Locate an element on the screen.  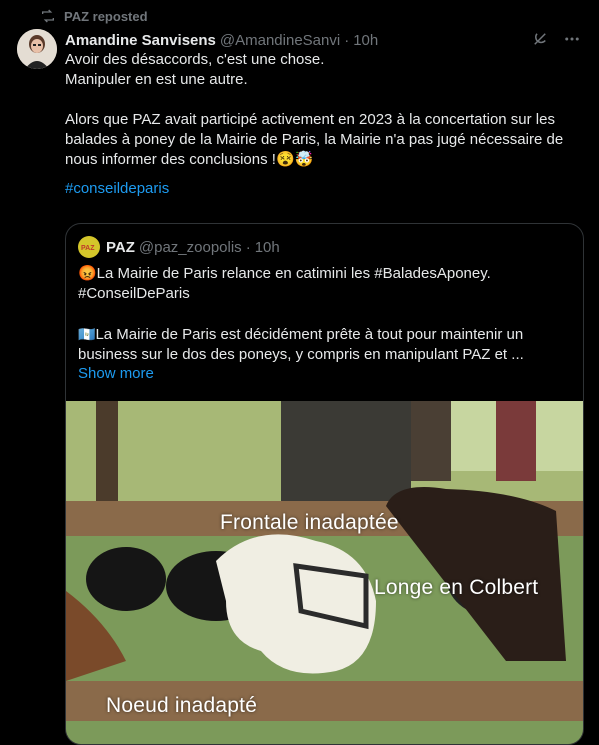
repost-indicator: PAZ reposted is located at coordinates (94, 16).